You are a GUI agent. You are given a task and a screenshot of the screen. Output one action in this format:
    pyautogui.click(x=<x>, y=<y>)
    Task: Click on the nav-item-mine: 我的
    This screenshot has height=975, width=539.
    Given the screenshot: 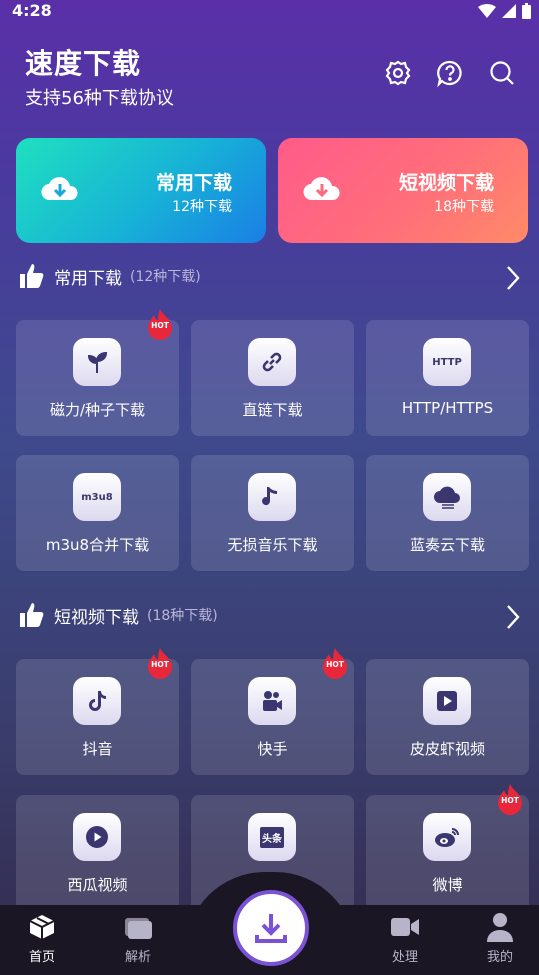 What is the action you would take?
    pyautogui.click(x=500, y=938)
    